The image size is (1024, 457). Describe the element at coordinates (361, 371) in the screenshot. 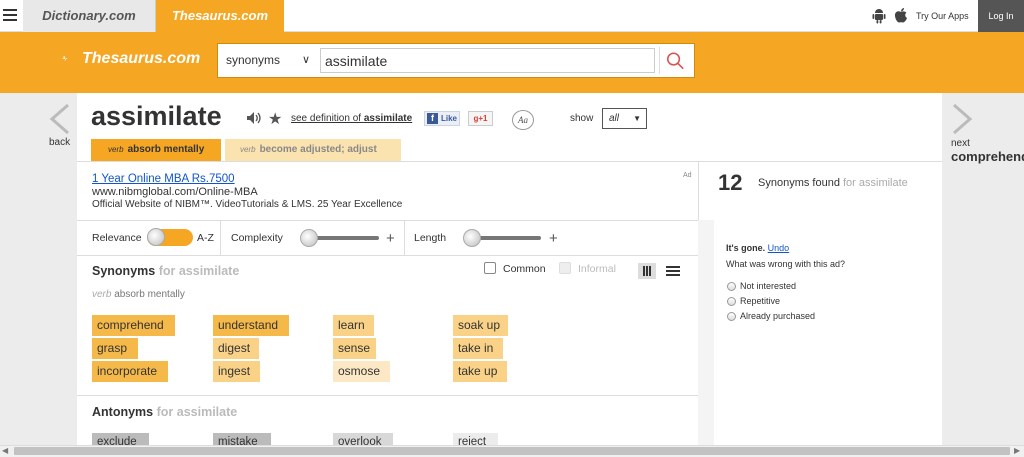

I see `synonym-word: osmose` at that location.